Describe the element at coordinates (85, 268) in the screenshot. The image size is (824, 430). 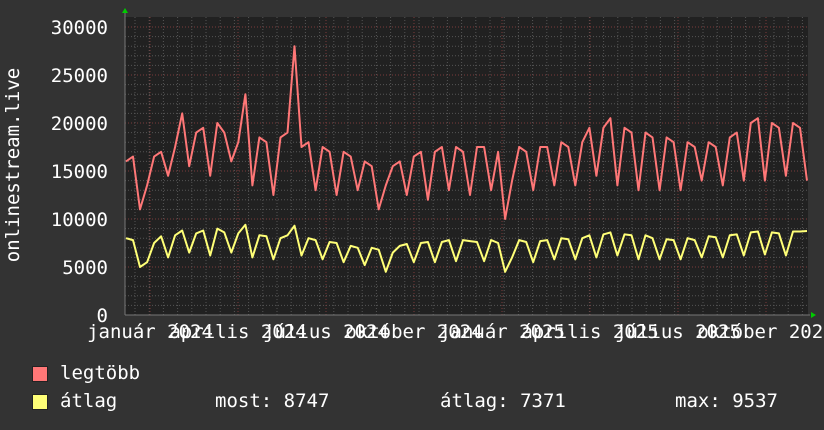
I see `y-tick-label: 5000` at that location.